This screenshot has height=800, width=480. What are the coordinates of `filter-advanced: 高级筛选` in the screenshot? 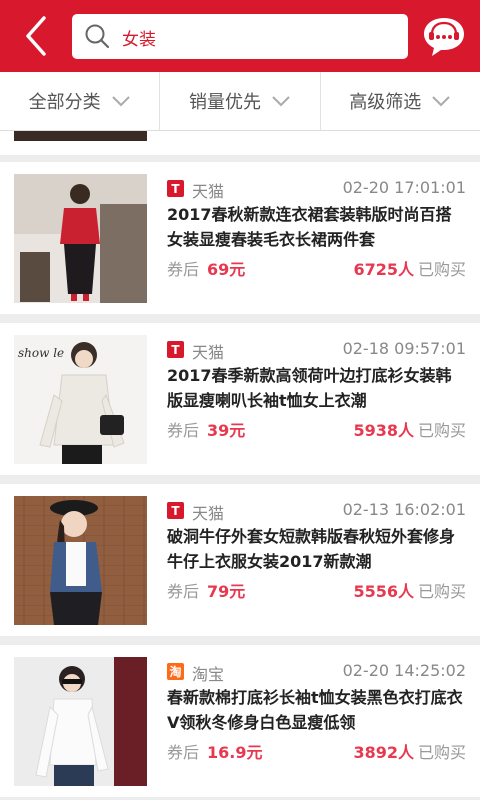 It's located at (400, 101).